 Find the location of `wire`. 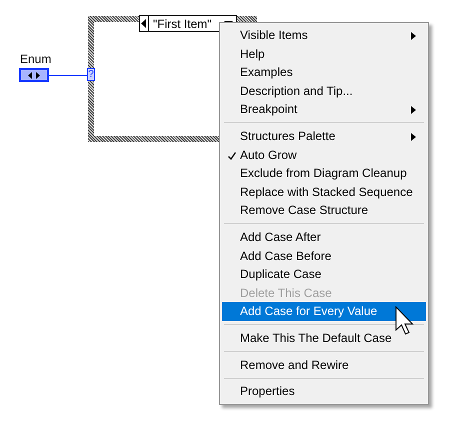

wire is located at coordinates (68, 75).